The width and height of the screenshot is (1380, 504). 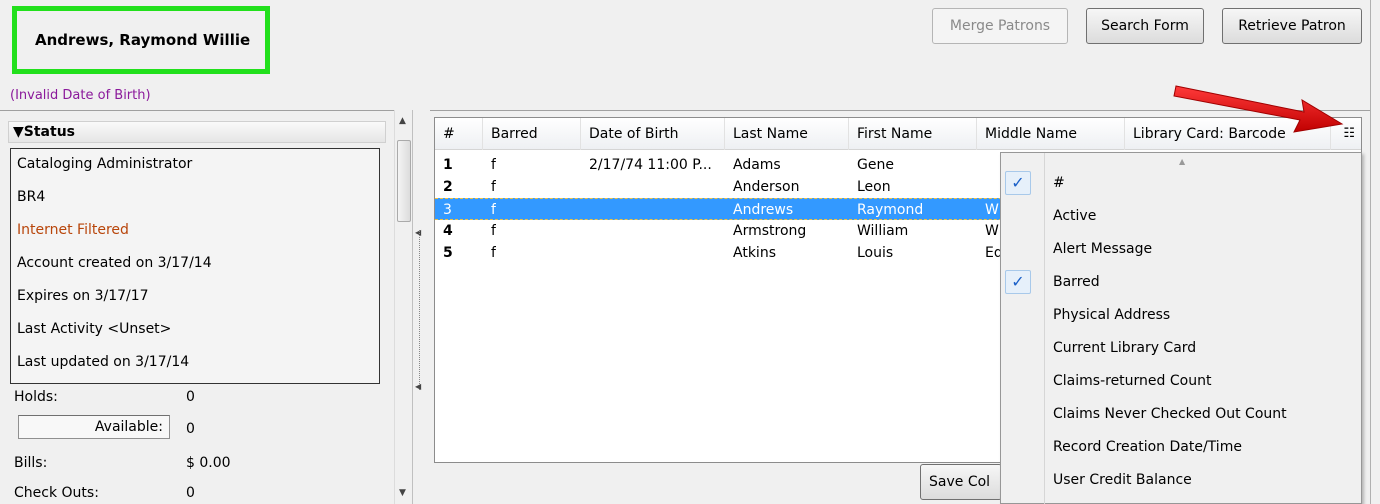 I want to click on expires-line: Expires on 3/17/17, so click(x=83, y=296).